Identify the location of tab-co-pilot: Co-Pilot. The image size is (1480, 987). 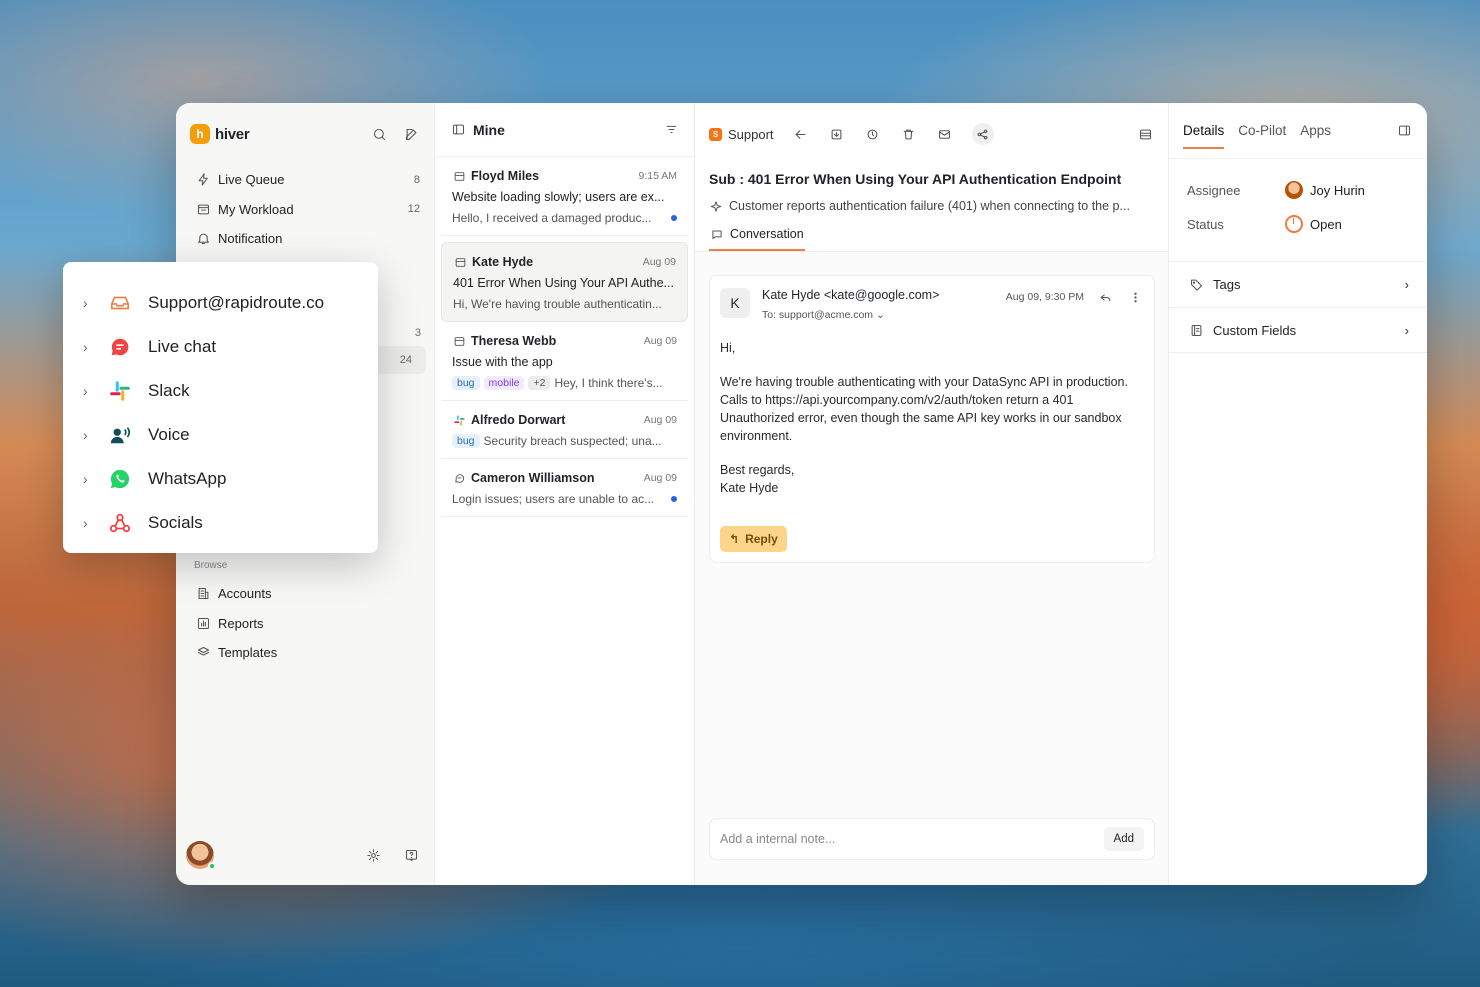
(1262, 130).